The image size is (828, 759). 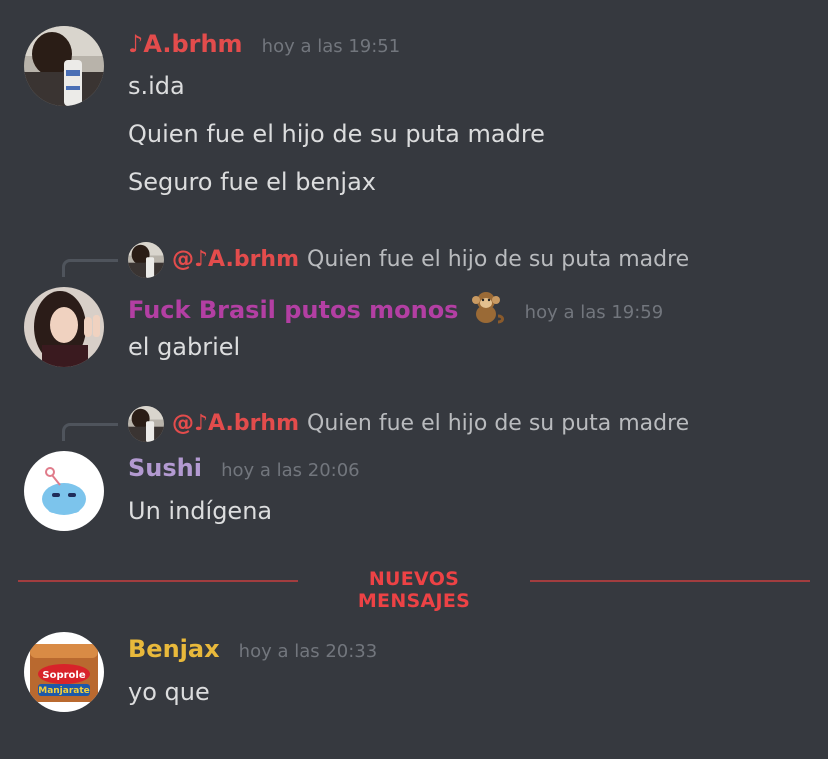 What do you see at coordinates (174, 649) in the screenshot?
I see `username-benjax: Benjax` at bounding box center [174, 649].